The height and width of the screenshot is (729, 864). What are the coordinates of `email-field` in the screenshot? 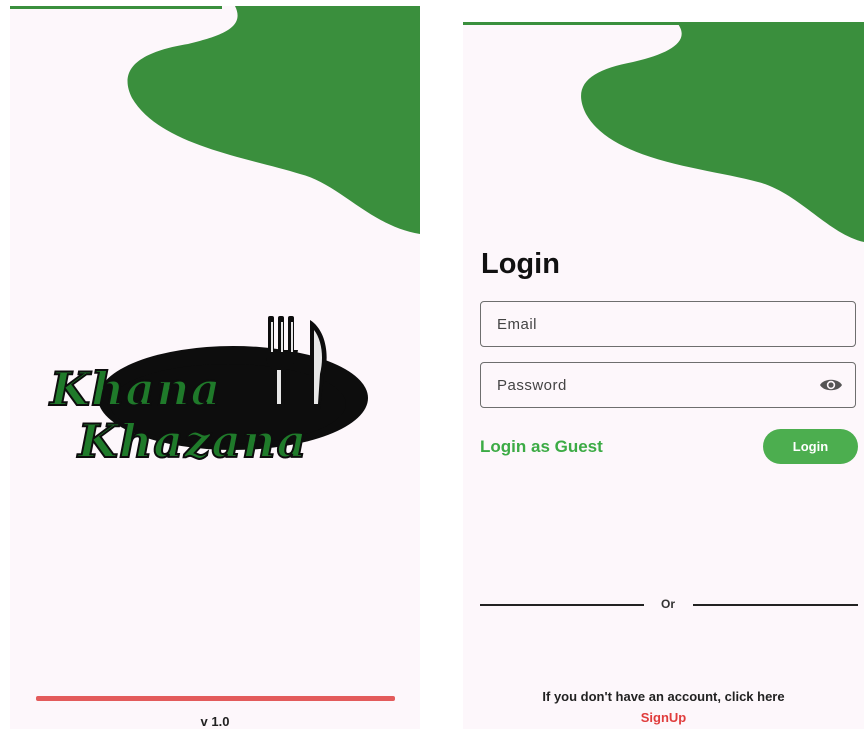 It's located at (668, 324).